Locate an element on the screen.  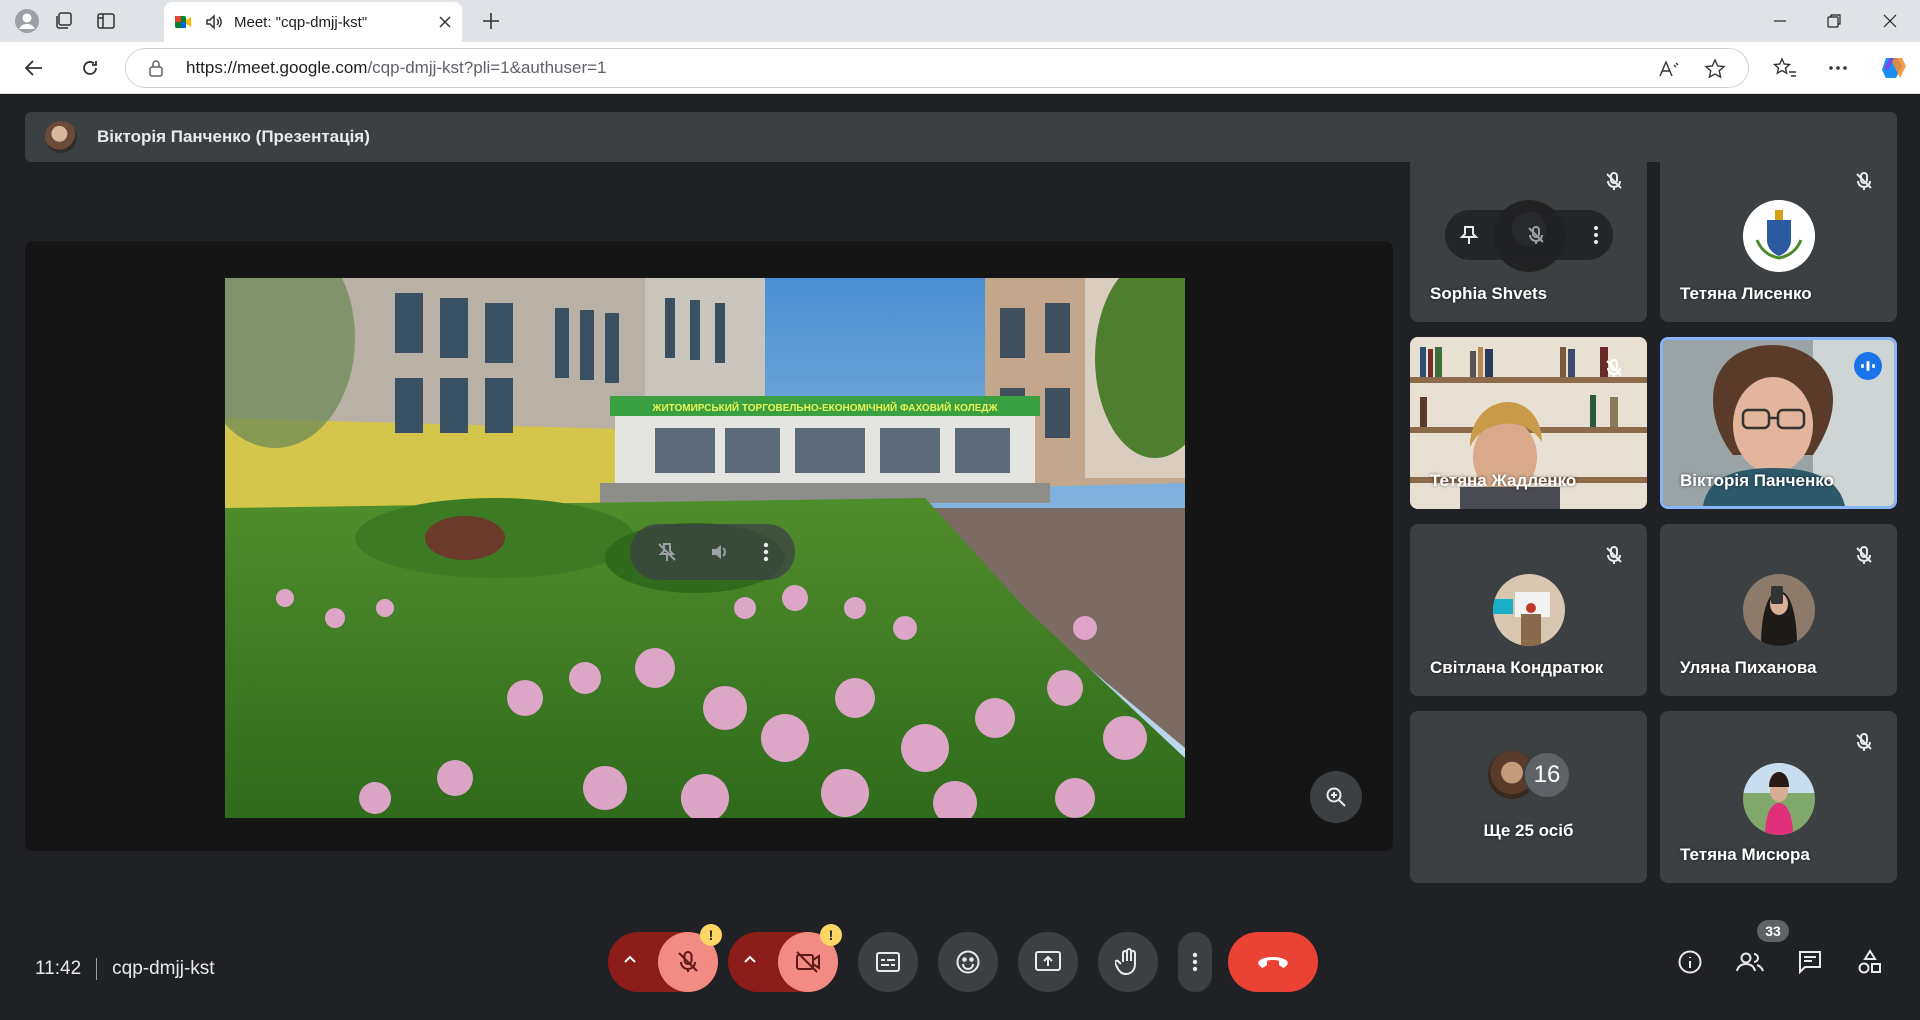
back-icon is located at coordinates (34, 68).